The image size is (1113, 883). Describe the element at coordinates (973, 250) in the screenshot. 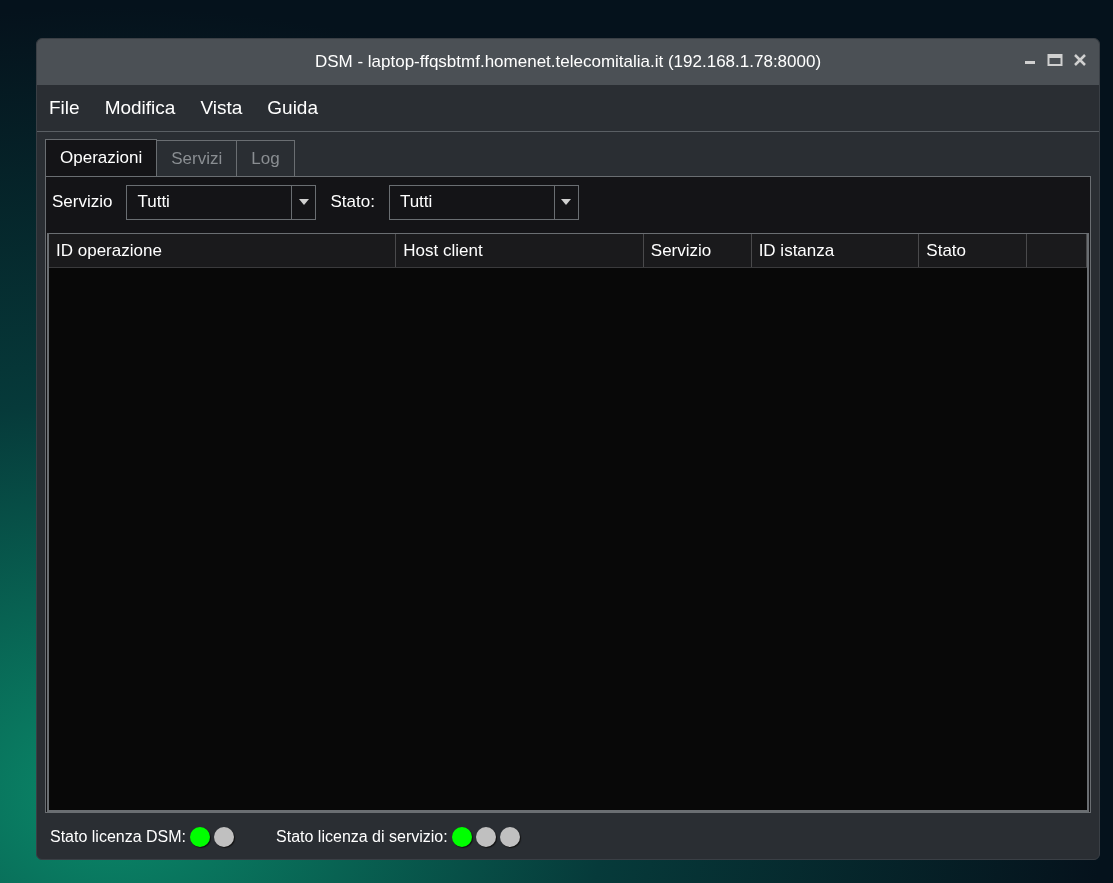

I see `column-header: Stato` at that location.